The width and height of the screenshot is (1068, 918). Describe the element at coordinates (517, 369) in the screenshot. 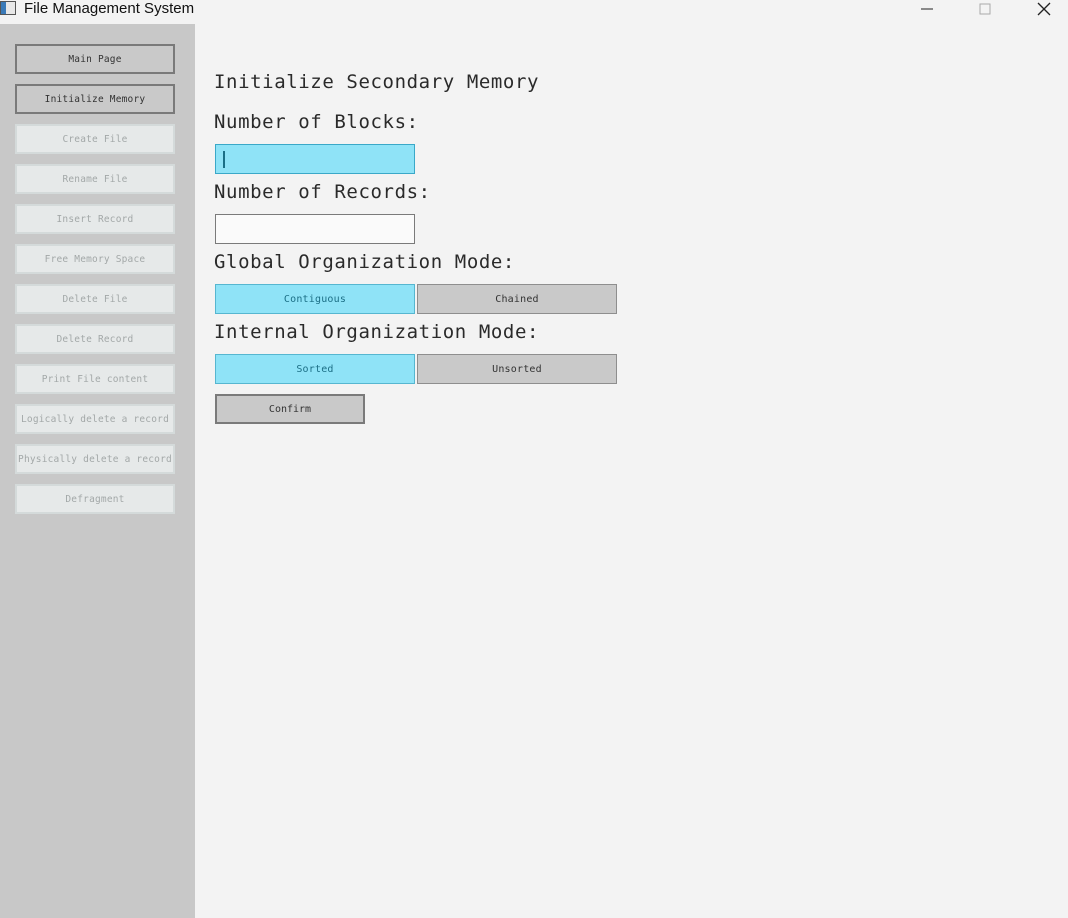

I see `unsorted-button: Unsorted` at that location.